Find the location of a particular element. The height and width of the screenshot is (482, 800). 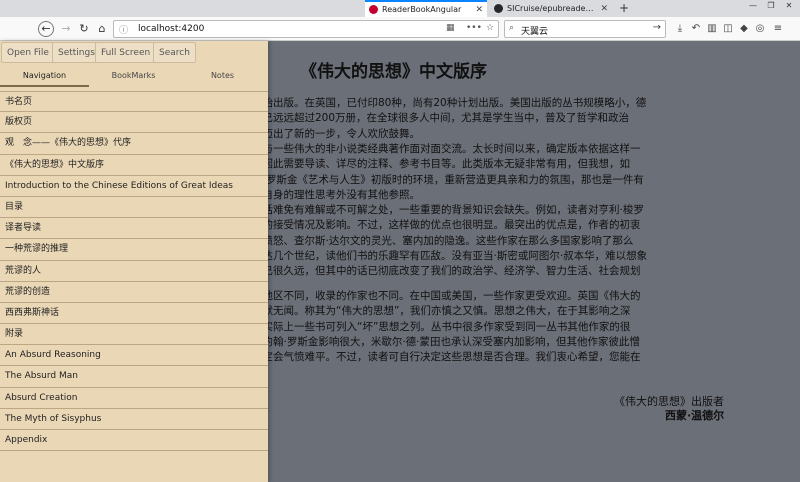

paragraph-line: 其自身的理性思考外没有其他参照。 is located at coordinates (336, 194).